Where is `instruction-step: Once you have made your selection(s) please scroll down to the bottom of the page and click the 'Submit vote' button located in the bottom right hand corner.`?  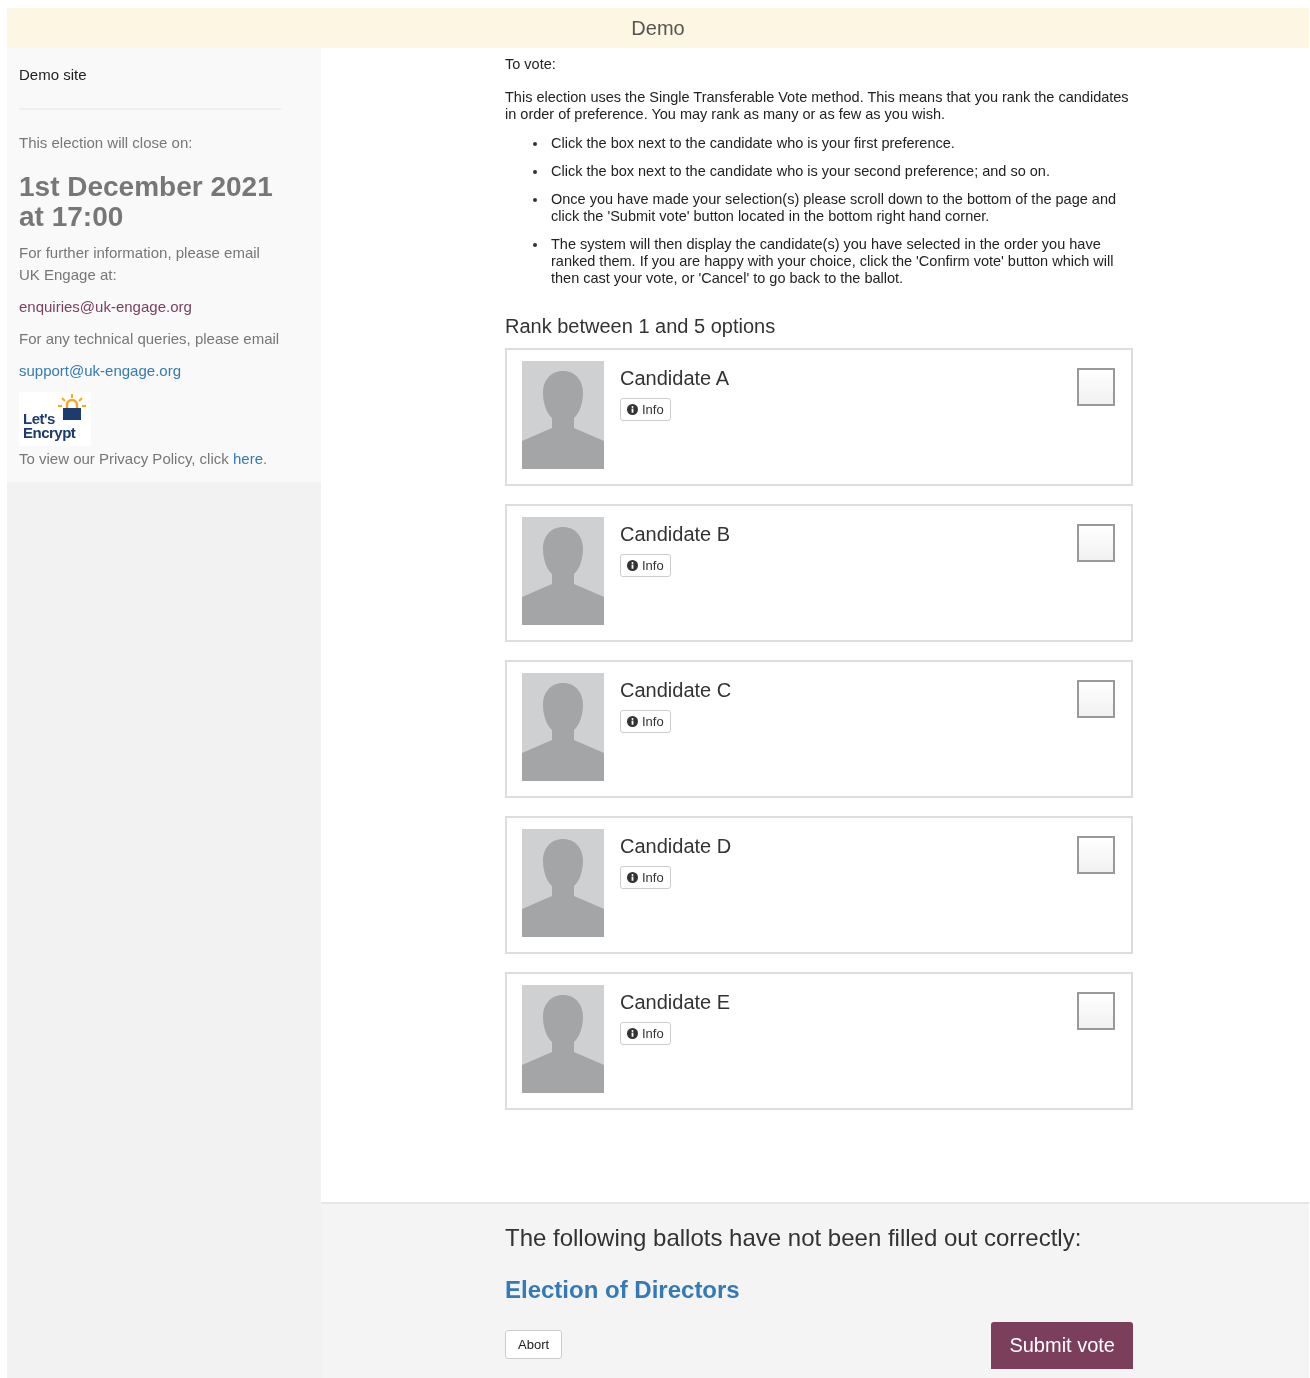
instruction-step: Once you have made your selection(s) please scroll down to the bottom of the page and click the 'Submit vote' button located in the bottom right hand corner. is located at coordinates (842, 208).